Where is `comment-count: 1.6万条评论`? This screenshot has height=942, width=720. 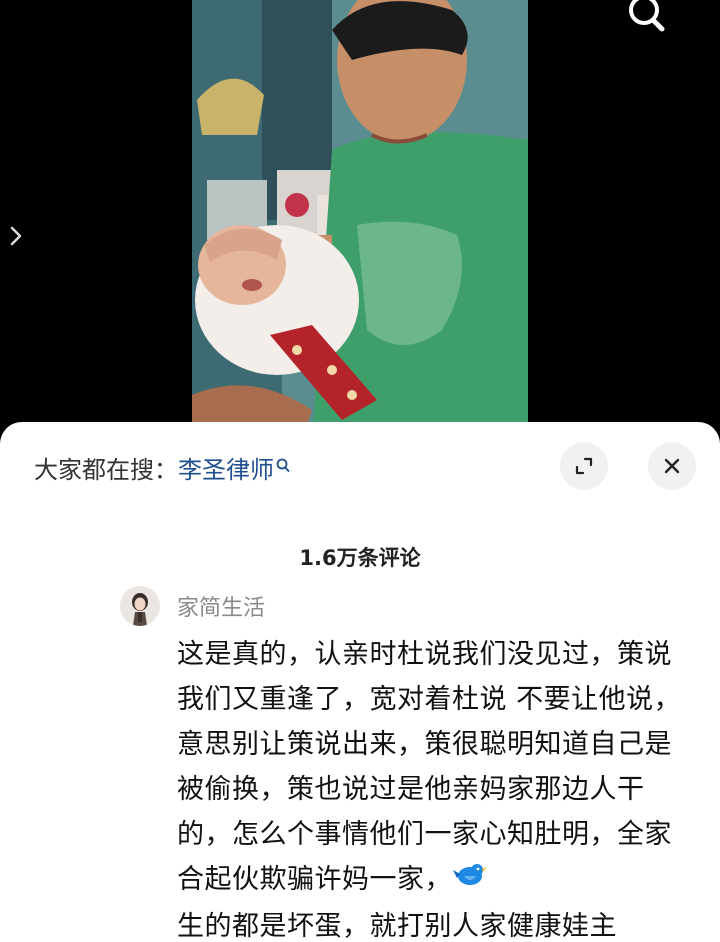
comment-count: 1.6万条评论 is located at coordinates (360, 558).